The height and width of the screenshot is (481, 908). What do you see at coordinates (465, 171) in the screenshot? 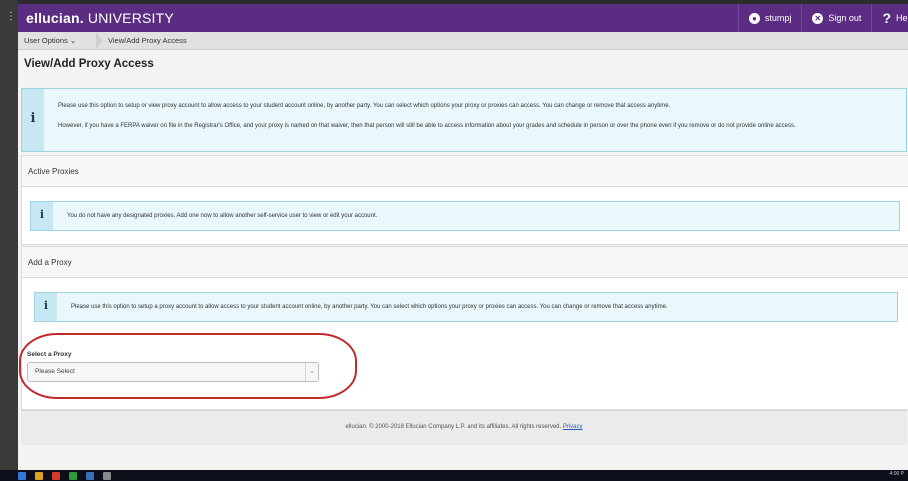
I see `active-proxies-header: Active Proxies` at bounding box center [465, 171].